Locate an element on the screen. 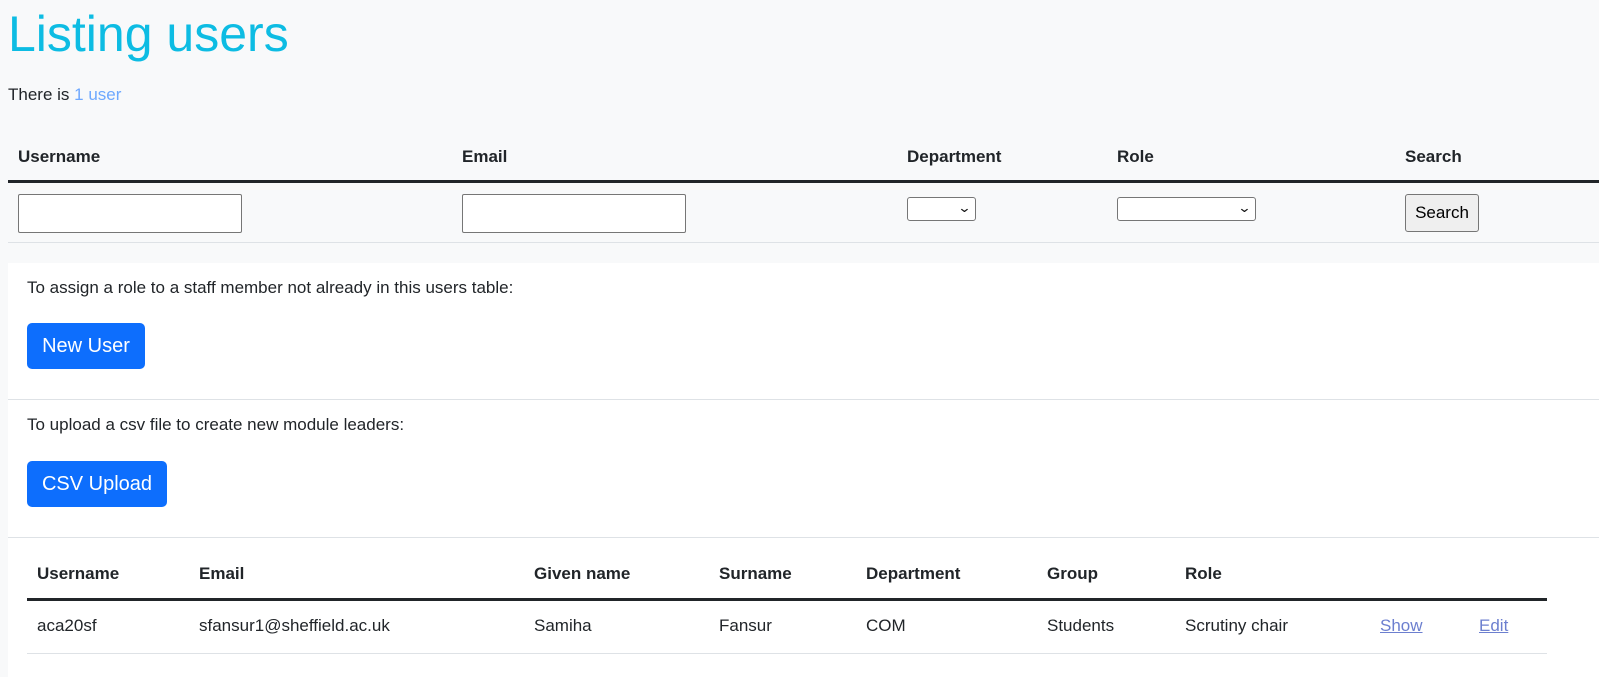  column-header-surname: Surname is located at coordinates (755, 573).